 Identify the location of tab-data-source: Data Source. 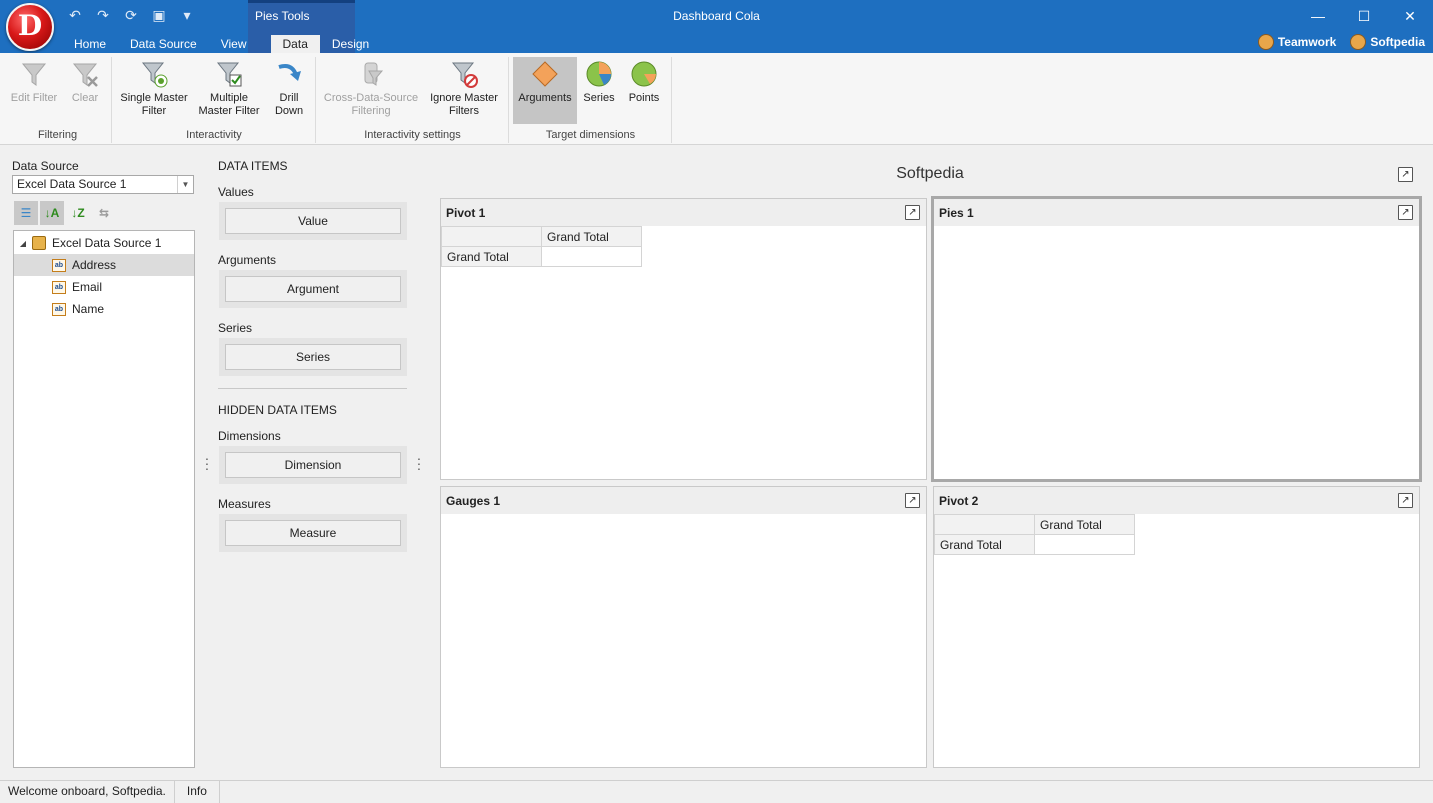
(163, 44).